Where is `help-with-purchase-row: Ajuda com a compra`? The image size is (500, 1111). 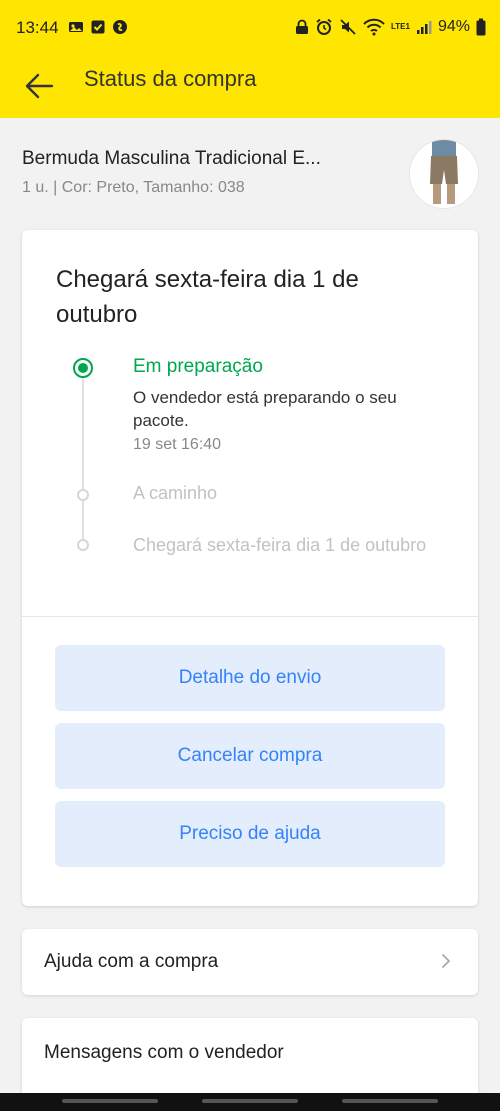
help-with-purchase-row: Ajuda com a compra is located at coordinates (250, 962).